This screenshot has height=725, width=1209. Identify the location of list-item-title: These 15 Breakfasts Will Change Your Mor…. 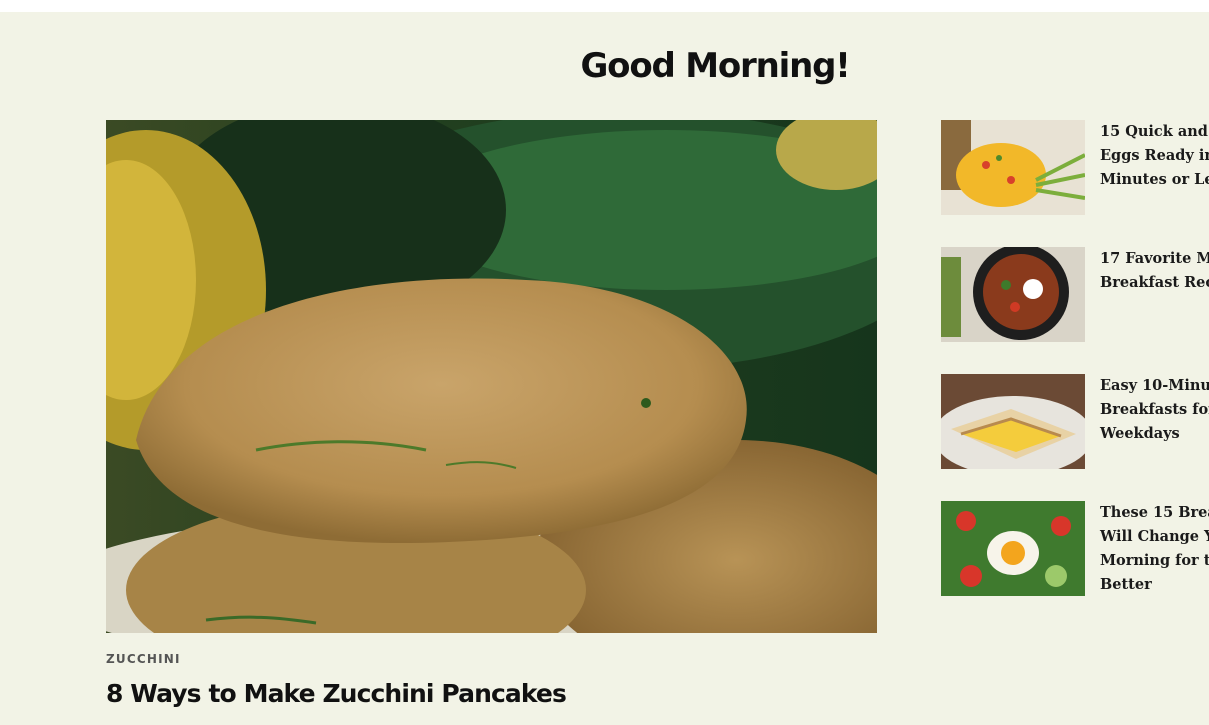
(1154, 548).